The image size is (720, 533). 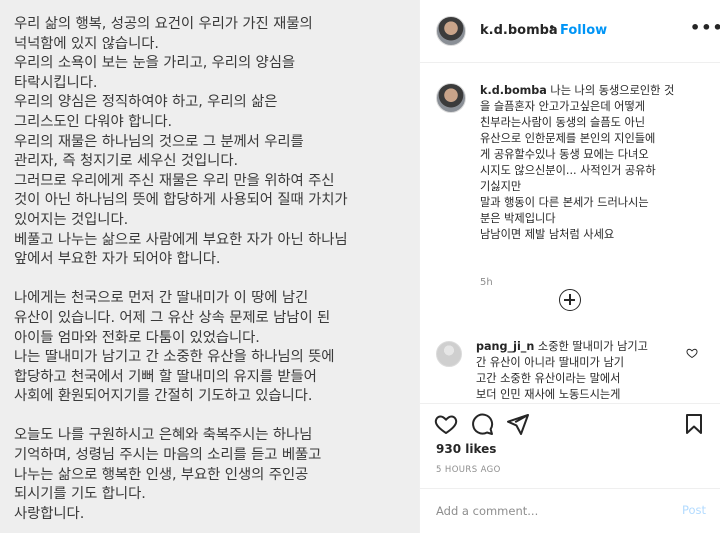 I want to click on comment-line: 소중한 딸내미가 남기고, so click(x=591, y=346).